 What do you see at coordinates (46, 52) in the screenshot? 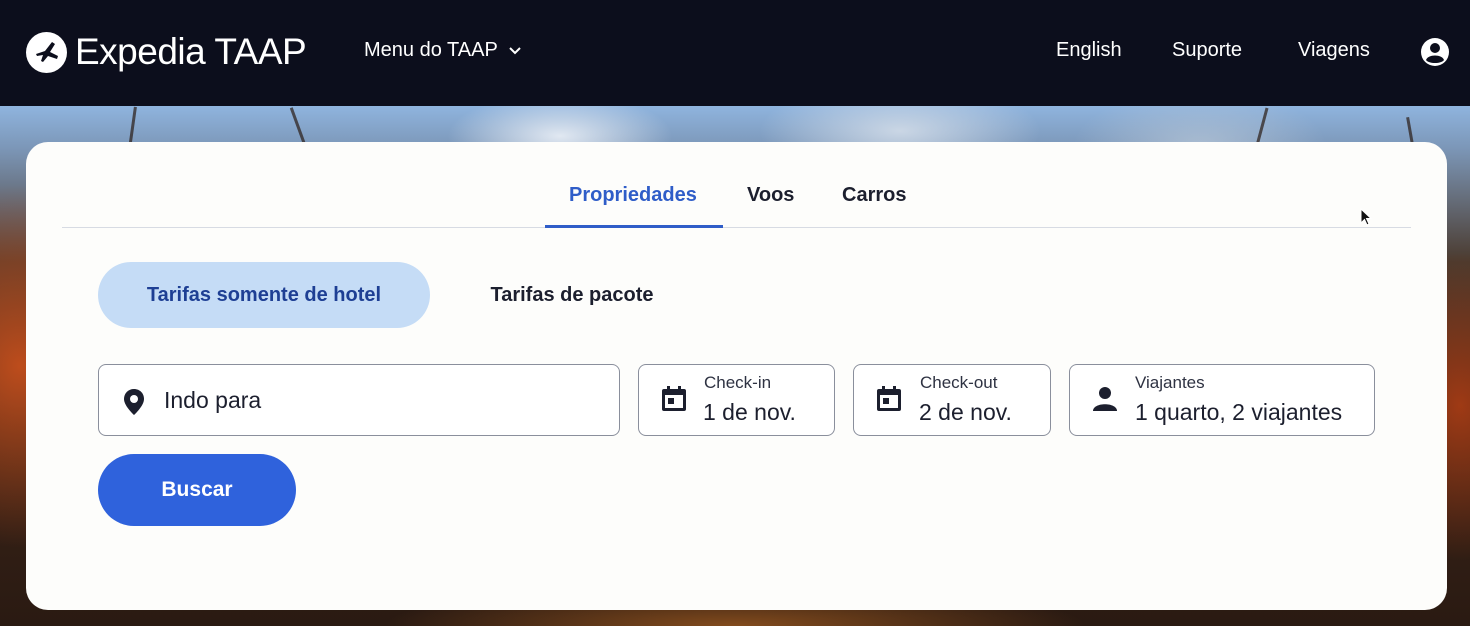
I see `plane-logo-icon` at bounding box center [46, 52].